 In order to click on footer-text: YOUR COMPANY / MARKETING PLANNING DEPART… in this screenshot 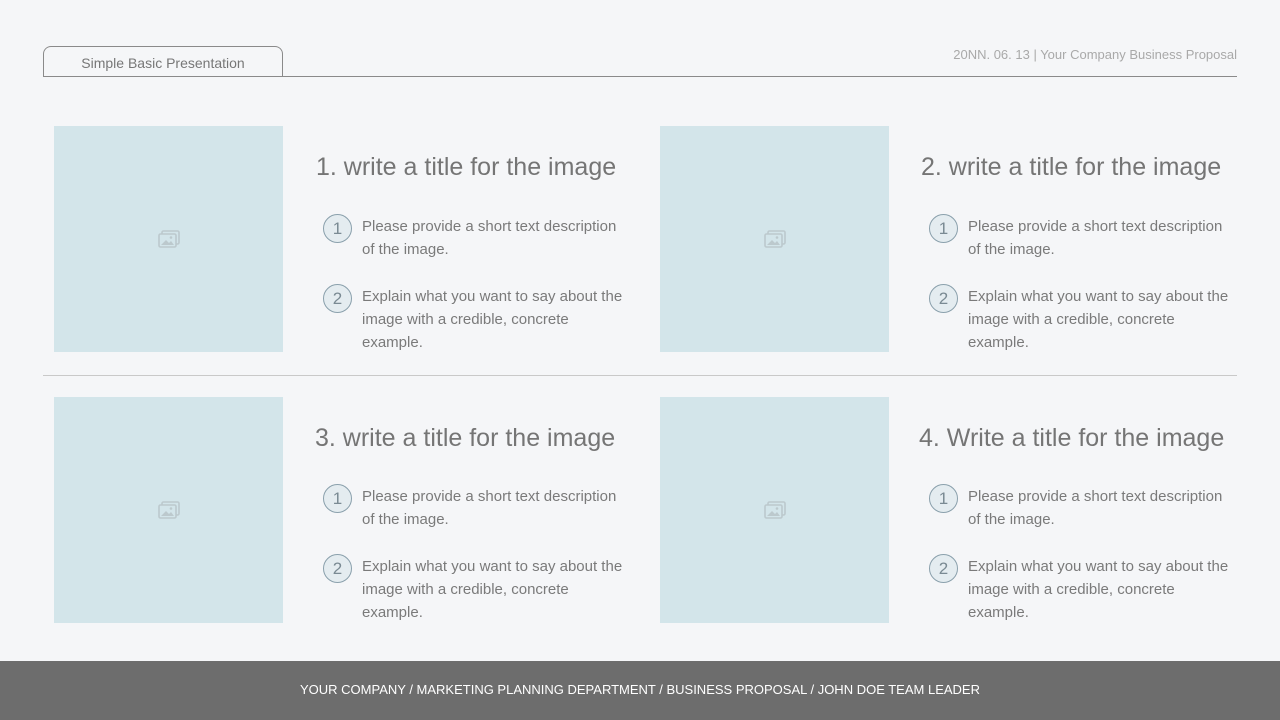, I will do `click(640, 689)`.